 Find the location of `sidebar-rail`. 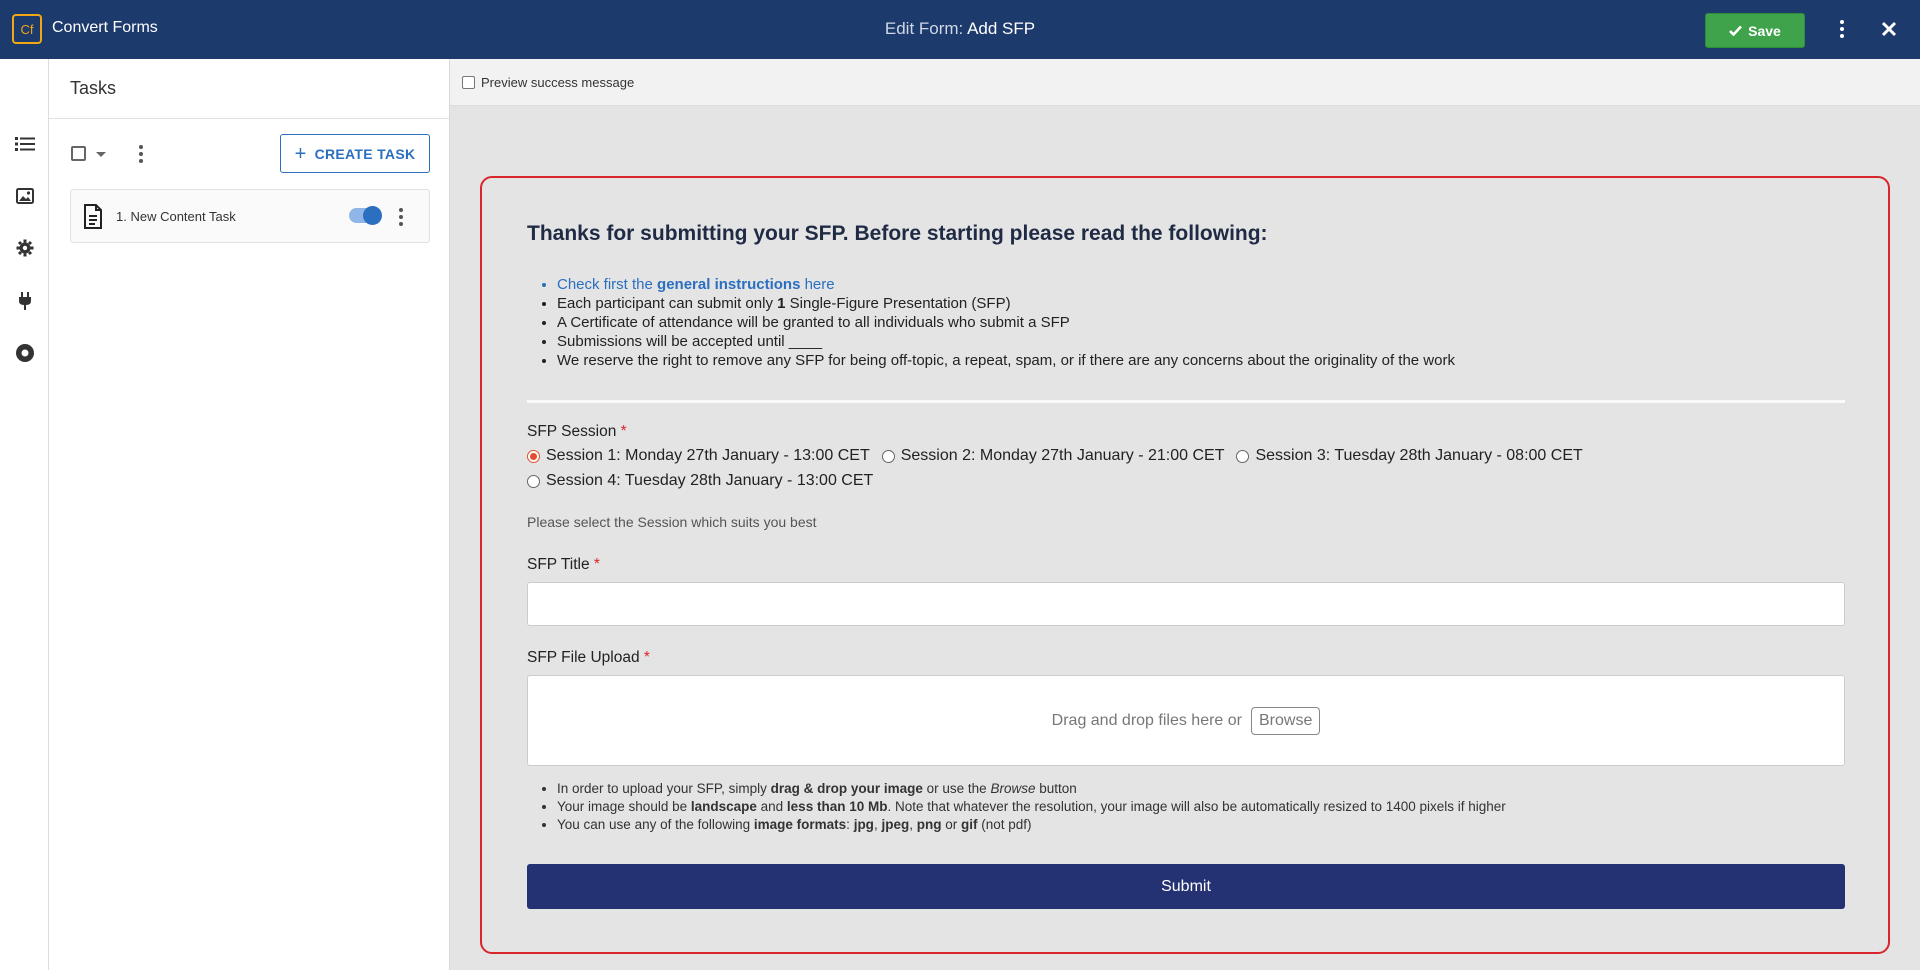

sidebar-rail is located at coordinates (24, 514).